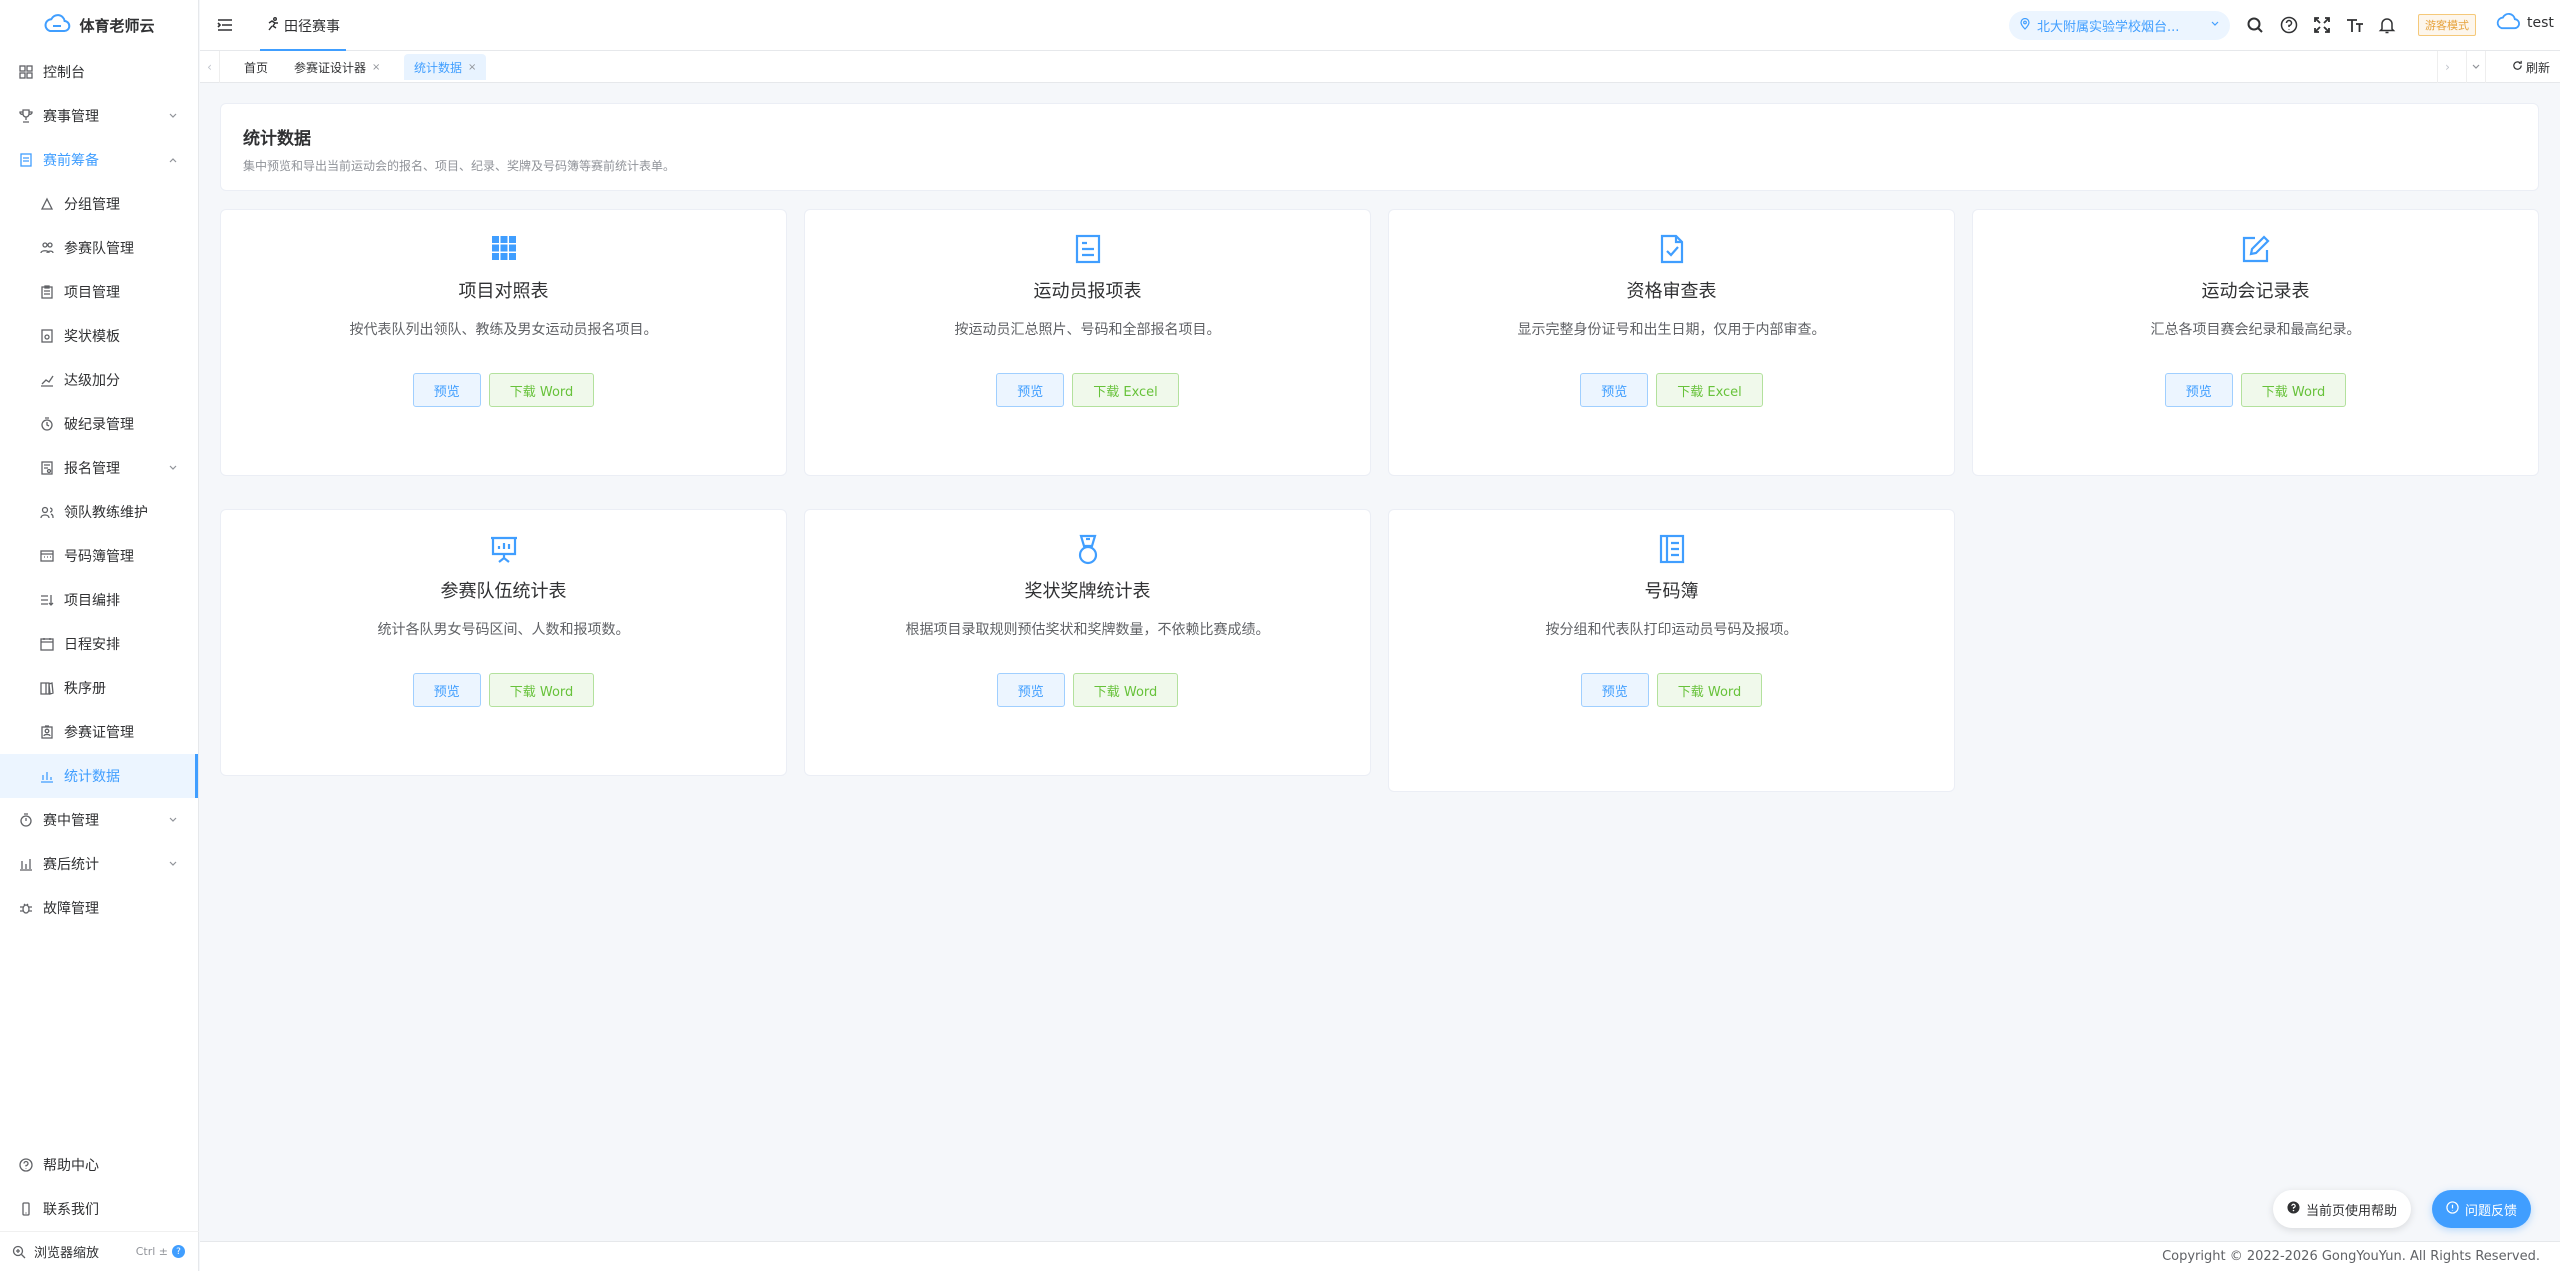  I want to click on sidebar-item-label: 项目编排, so click(92, 601).